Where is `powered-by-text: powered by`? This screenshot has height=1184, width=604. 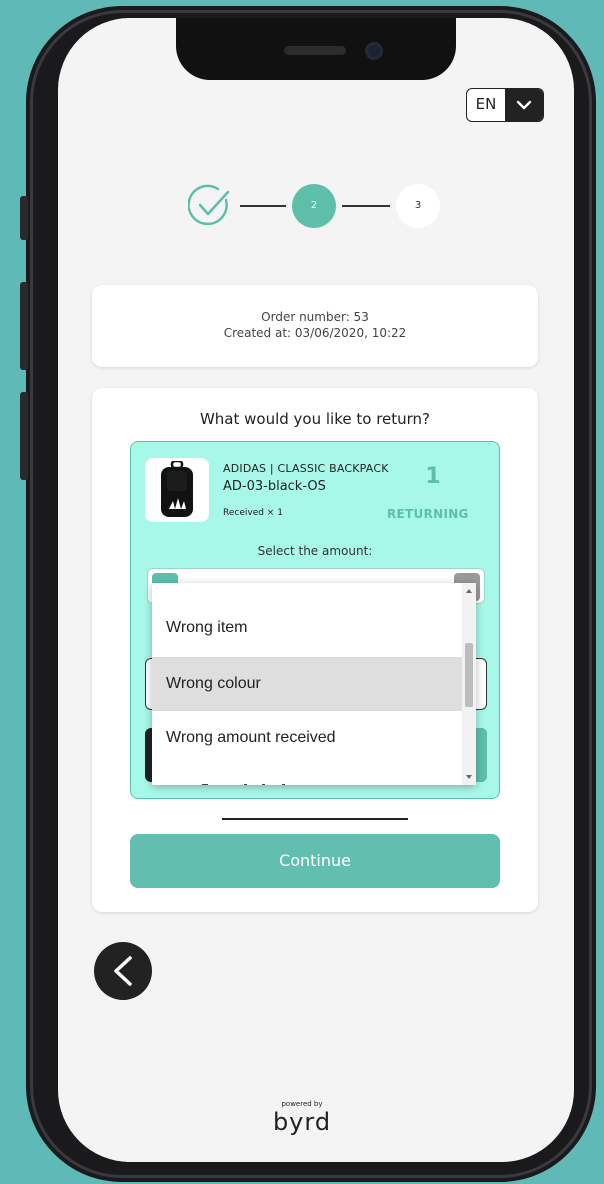
powered-by-text: powered by is located at coordinates (302, 1104).